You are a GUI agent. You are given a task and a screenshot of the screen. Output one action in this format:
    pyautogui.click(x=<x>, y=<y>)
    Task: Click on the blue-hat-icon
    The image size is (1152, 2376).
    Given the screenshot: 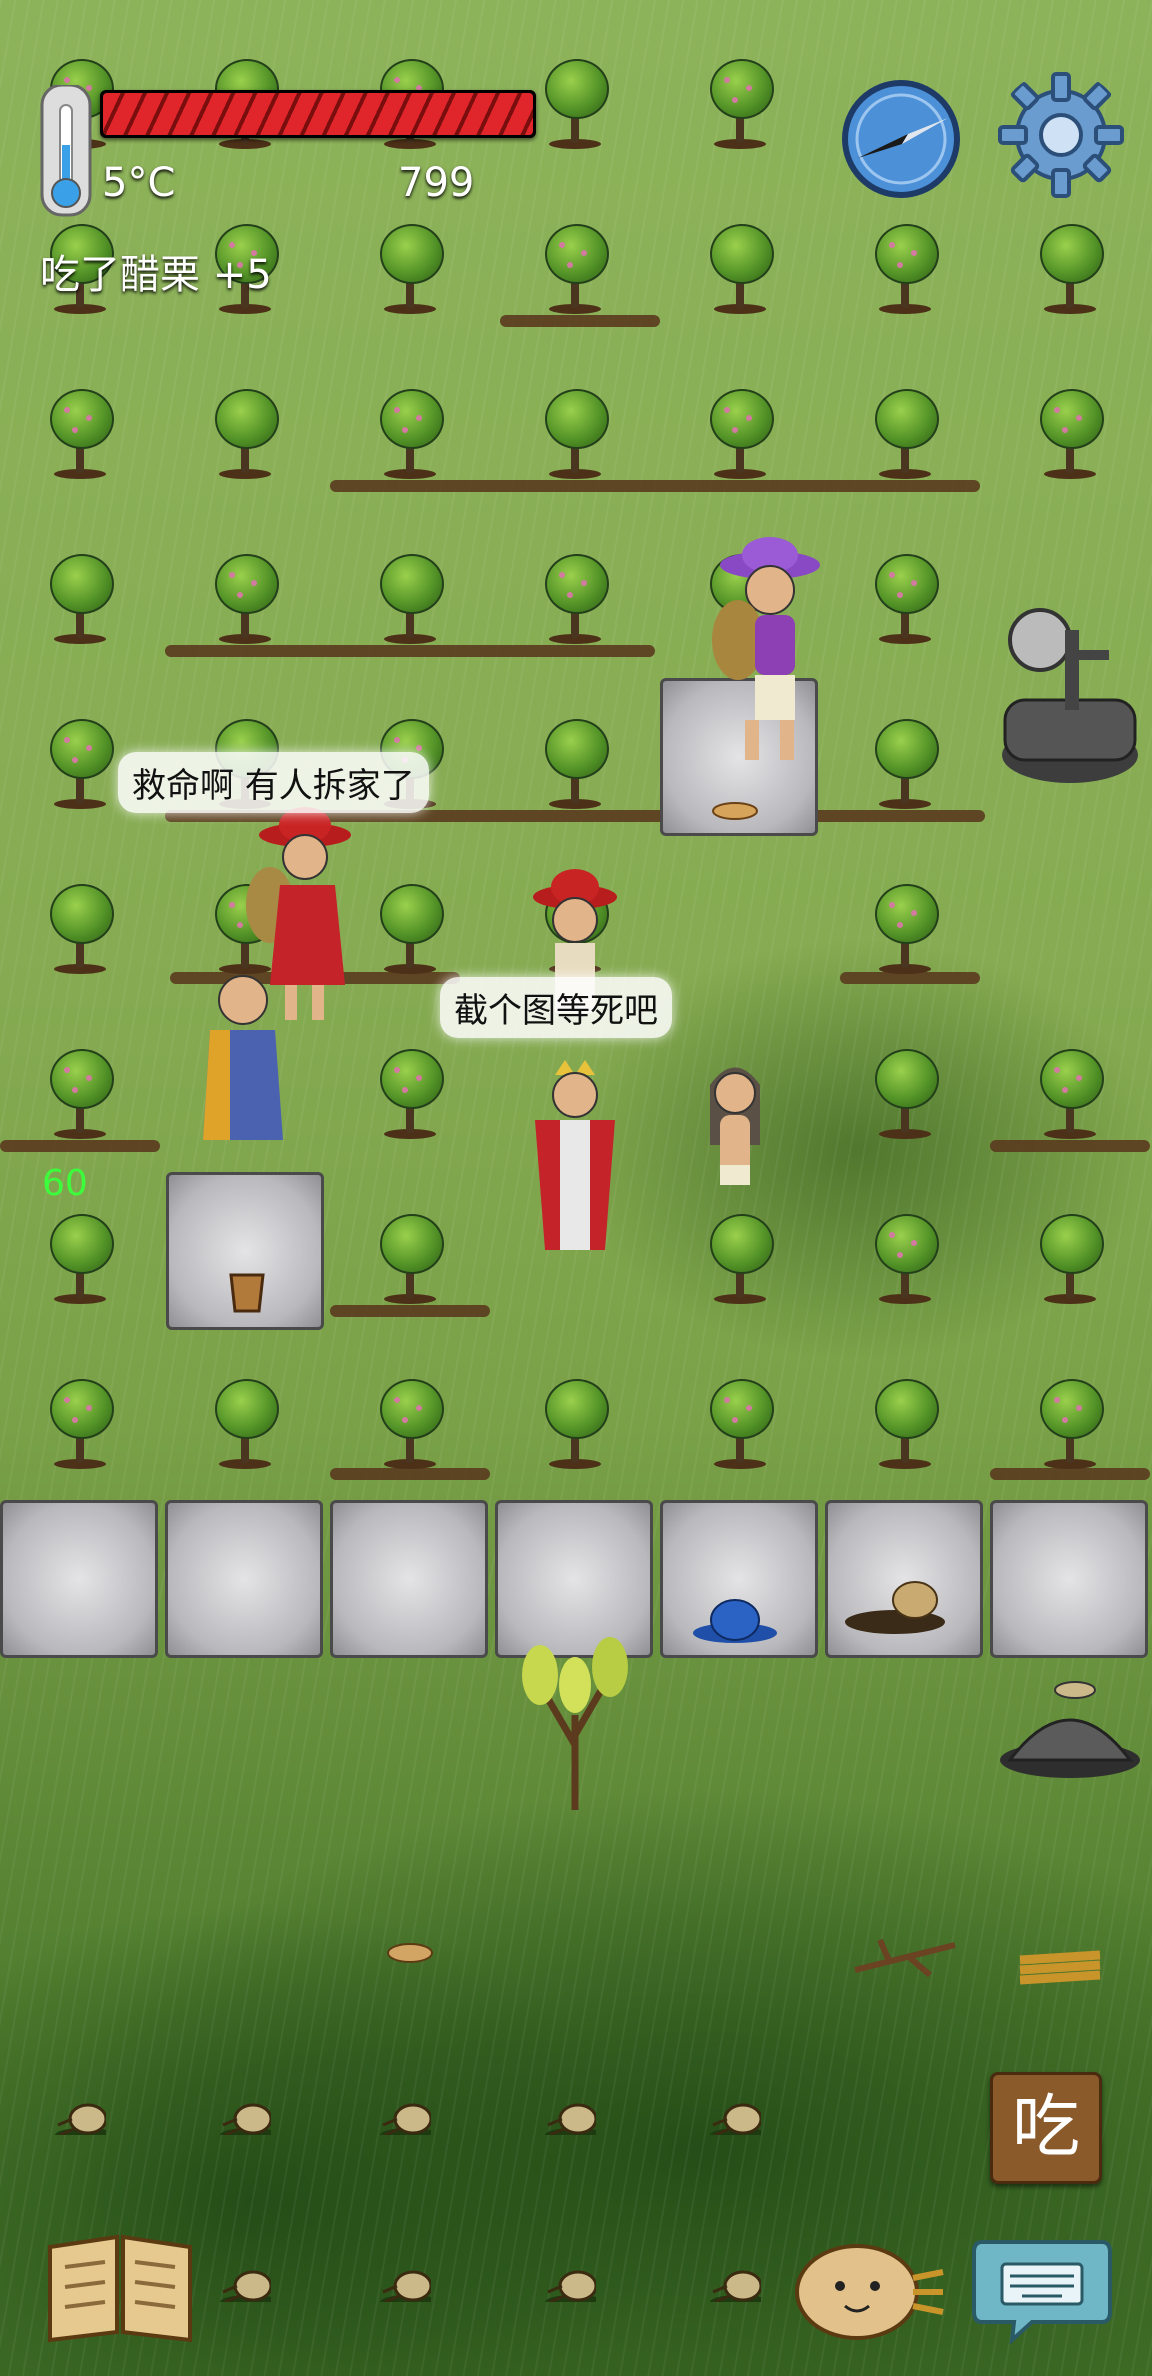 What is the action you would take?
    pyautogui.click(x=735, y=1620)
    